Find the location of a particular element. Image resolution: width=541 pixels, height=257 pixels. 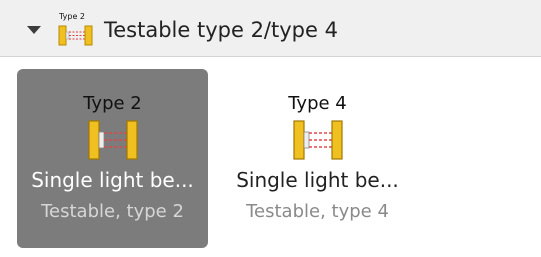

light-beam-icon: Type 2 is located at coordinates (76, 30).